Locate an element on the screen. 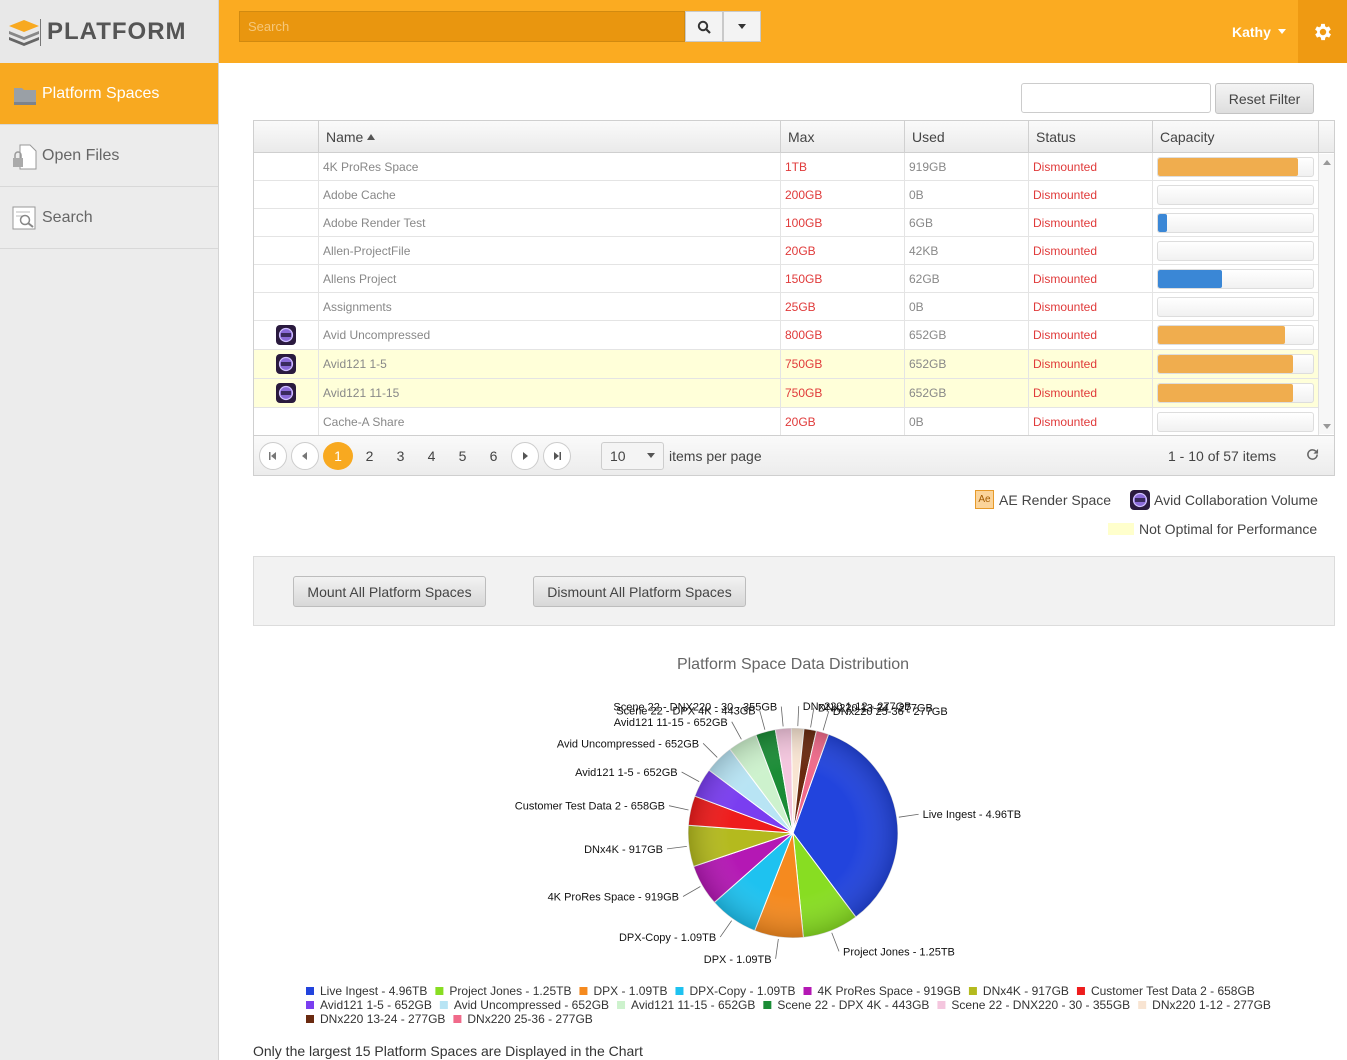 Image resolution: width=1347 pixels, height=1060 pixels. page-4-button: 4 is located at coordinates (431, 456).